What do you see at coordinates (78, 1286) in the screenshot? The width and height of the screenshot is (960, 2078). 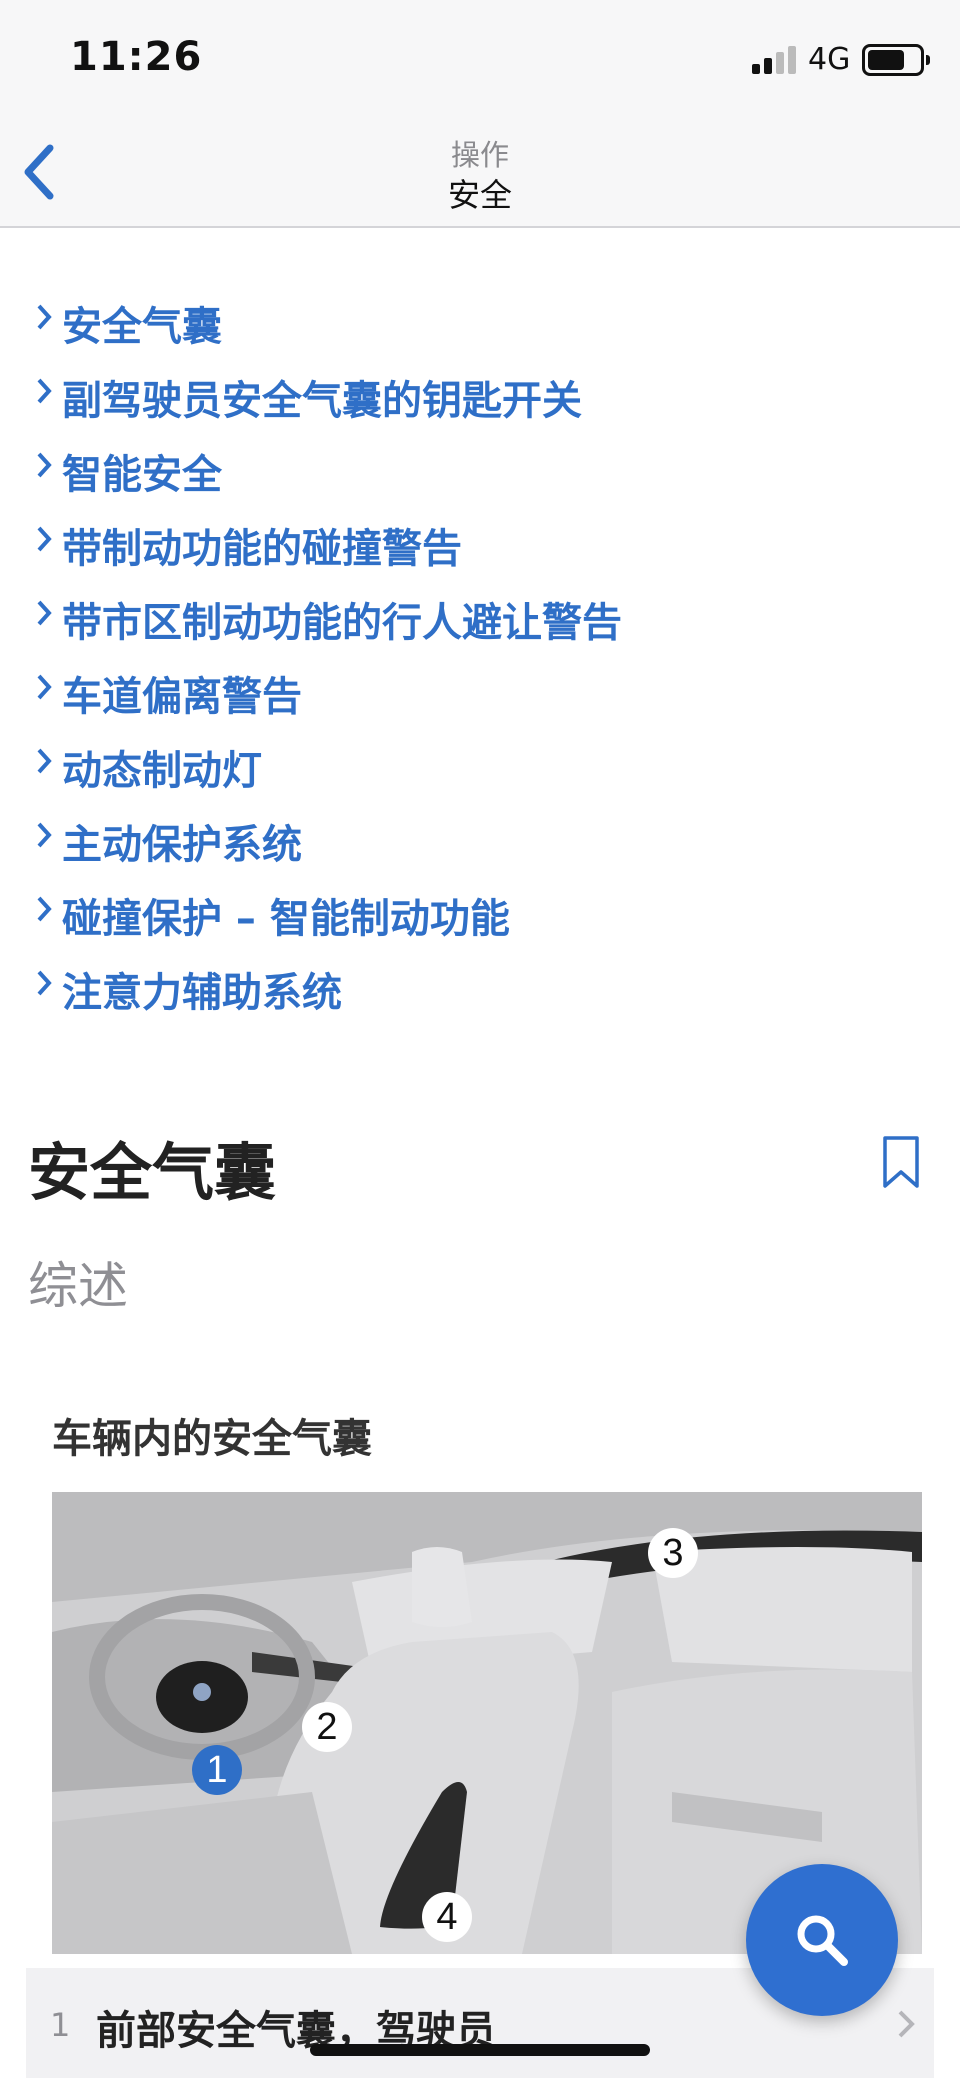 I see `subsection-title: 综述` at bounding box center [78, 1286].